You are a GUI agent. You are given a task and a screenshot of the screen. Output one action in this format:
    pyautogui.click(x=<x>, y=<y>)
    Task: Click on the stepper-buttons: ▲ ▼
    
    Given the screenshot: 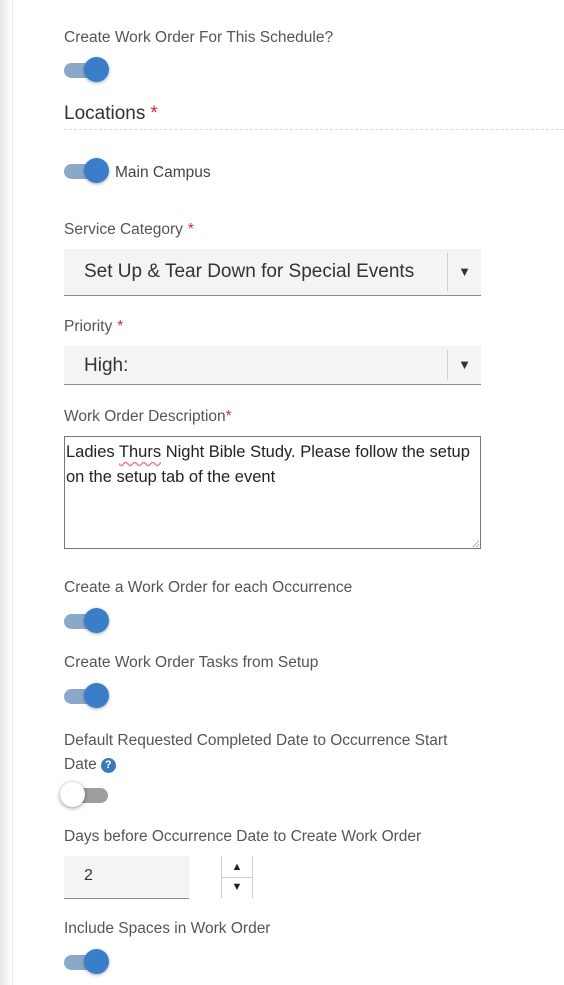 What is the action you would take?
    pyautogui.click(x=237, y=877)
    